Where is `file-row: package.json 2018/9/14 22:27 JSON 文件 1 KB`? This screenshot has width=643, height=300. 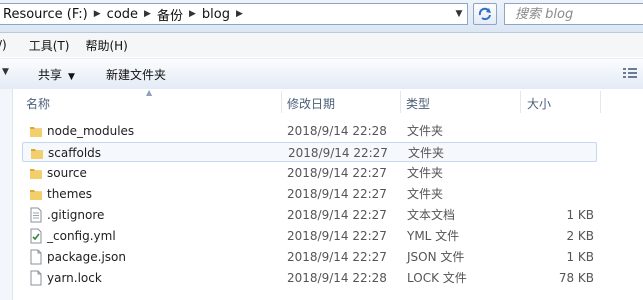
file-row: package.json 2018/9/14 22:27 JSON 文件 1 KB is located at coordinates (309, 257).